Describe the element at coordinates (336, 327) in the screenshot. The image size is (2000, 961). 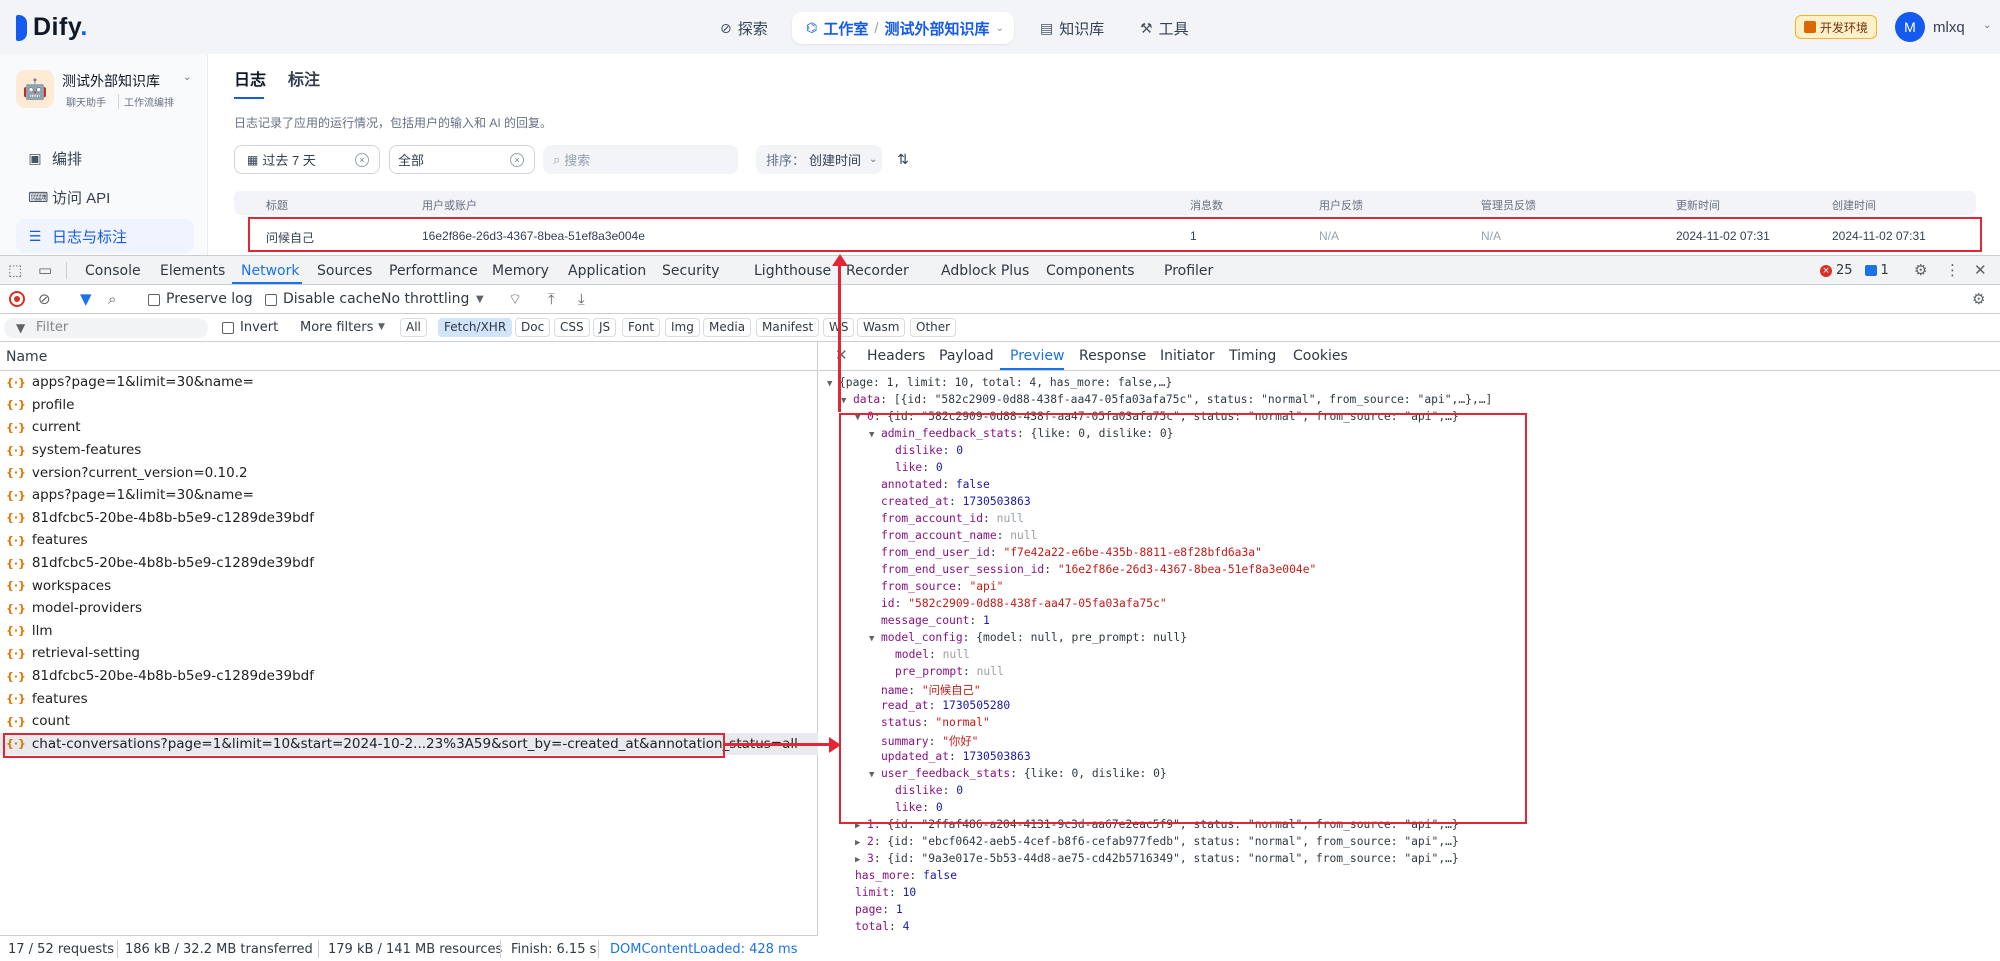
I see `more-filters-dropdown: More filters` at that location.